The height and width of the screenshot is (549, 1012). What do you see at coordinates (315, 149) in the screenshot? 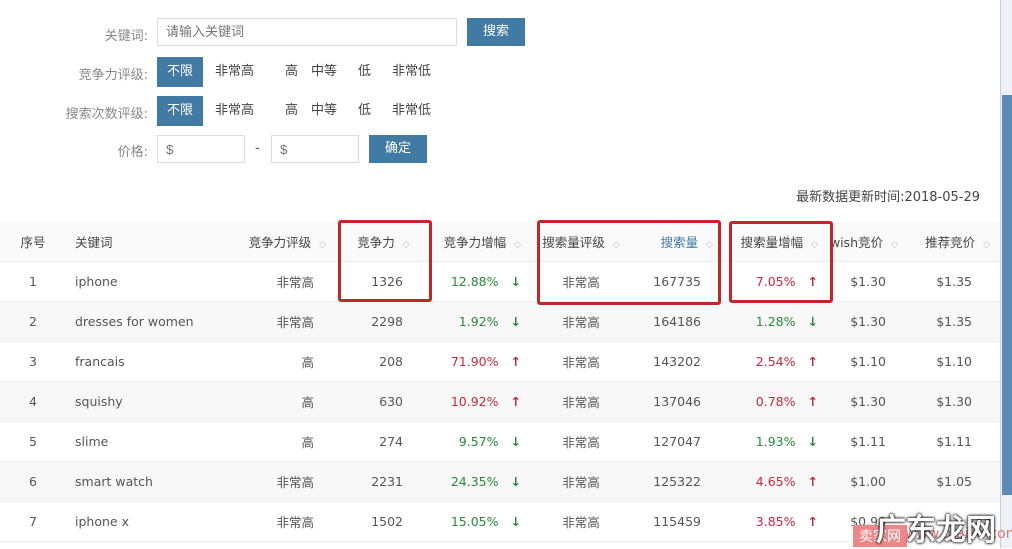
I see `price-max-input` at bounding box center [315, 149].